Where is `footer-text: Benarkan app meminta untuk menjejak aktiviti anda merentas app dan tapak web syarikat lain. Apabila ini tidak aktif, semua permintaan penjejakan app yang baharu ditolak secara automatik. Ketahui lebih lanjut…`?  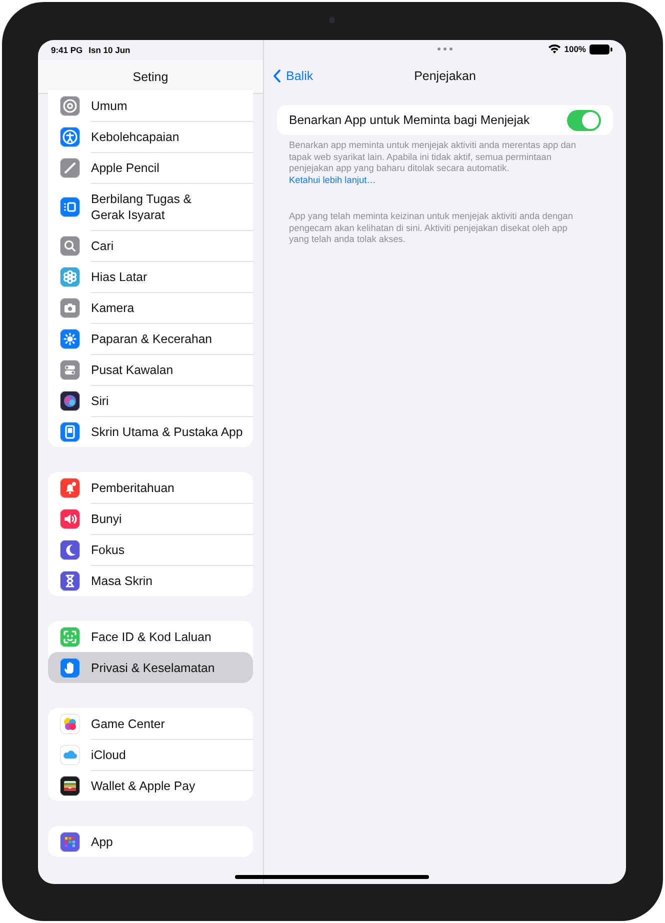
footer-text: Benarkan app meminta untuk menjejak aktiviti anda merentas app dan tapak web syarikat lain. Apabila ini tidak aktif, semua permintaan penjejakan app yang baharu ditolak secara automatik. Ketahui lebih lanjut… is located at coordinates (433, 163).